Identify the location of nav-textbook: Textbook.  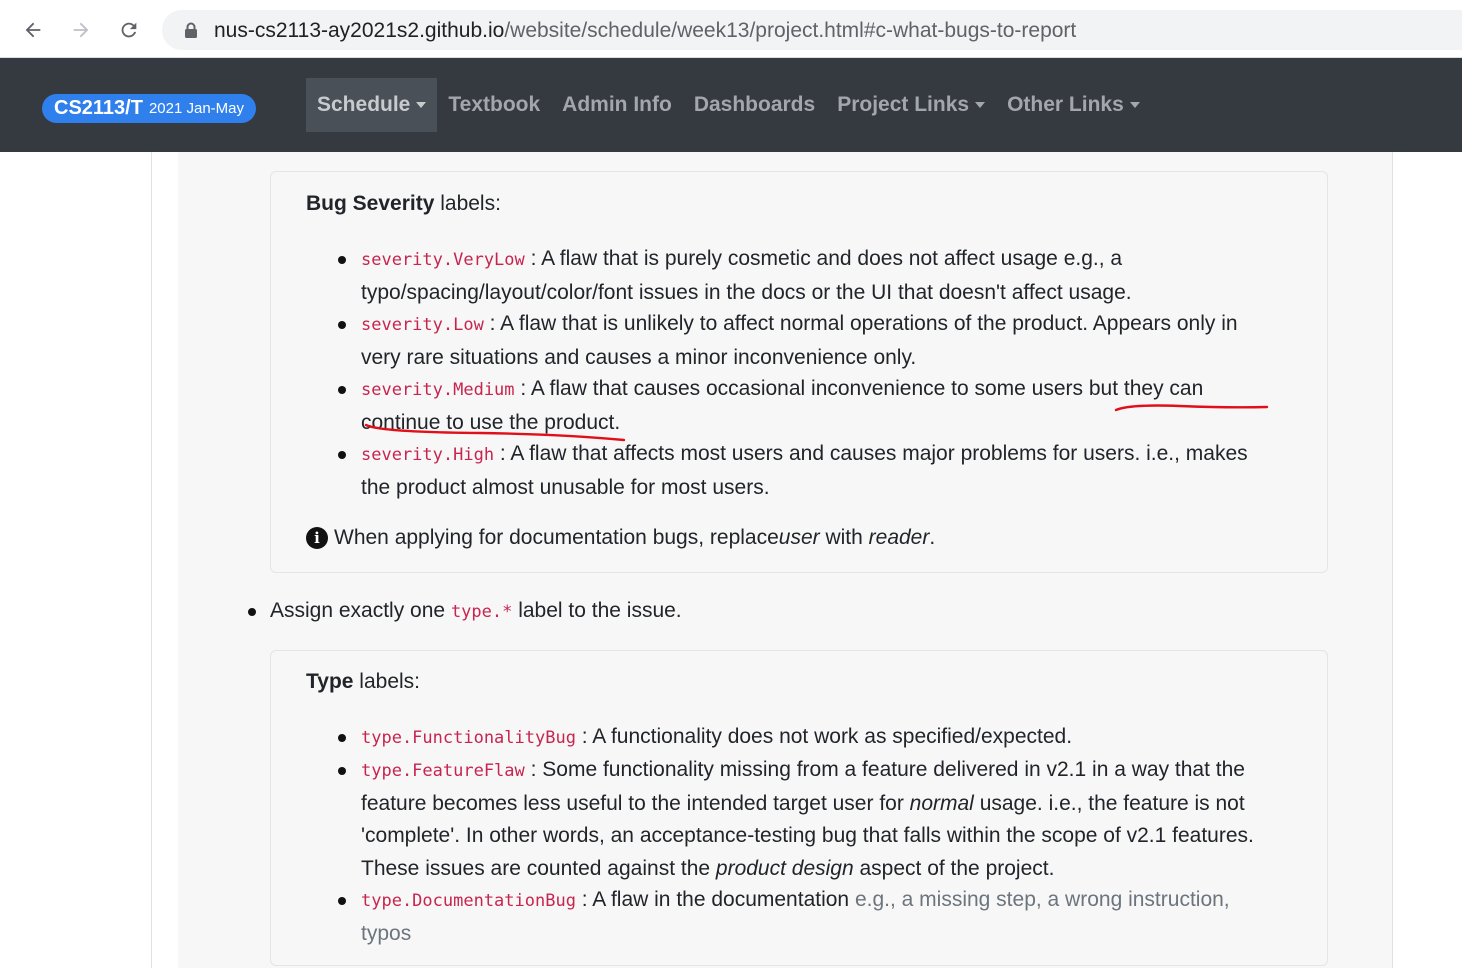
(494, 105).